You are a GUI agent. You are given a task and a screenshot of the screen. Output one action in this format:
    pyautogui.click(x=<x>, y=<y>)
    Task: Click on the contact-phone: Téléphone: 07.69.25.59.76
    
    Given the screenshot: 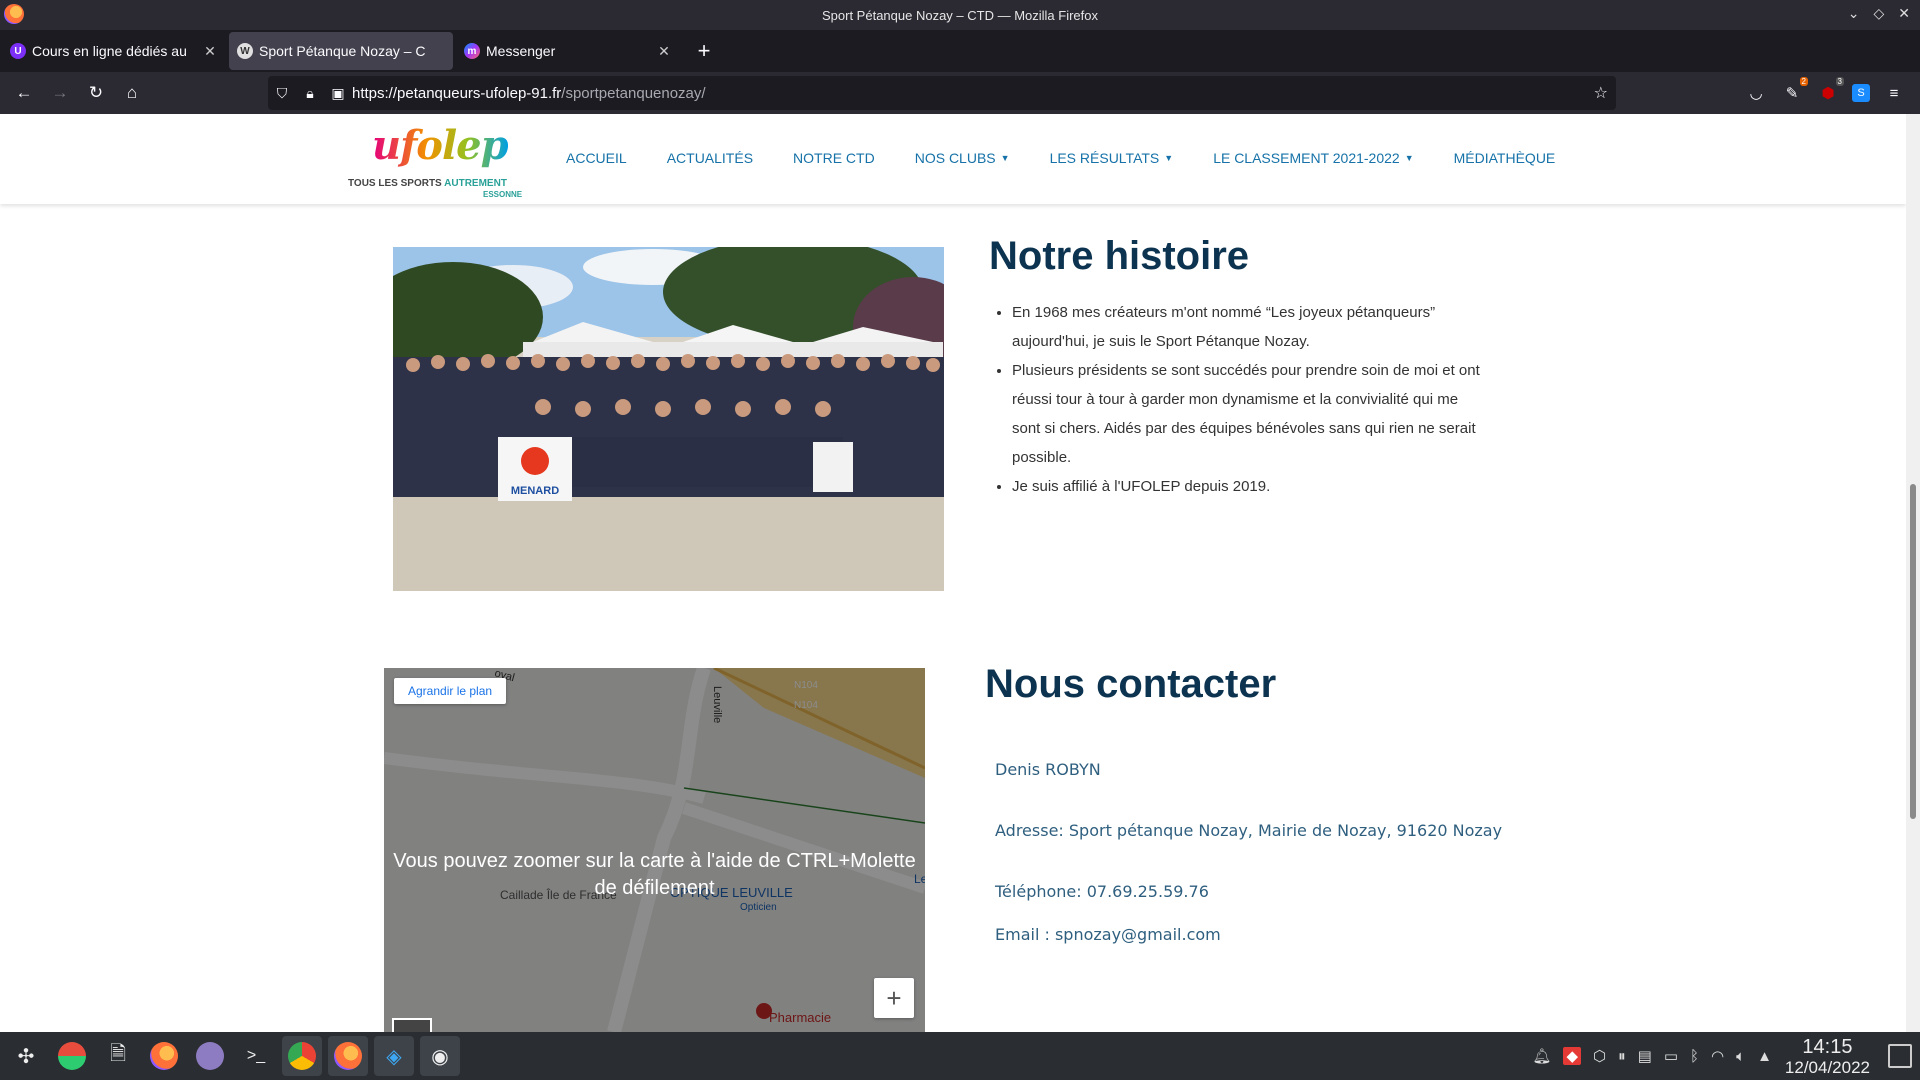 What is the action you would take?
    pyautogui.click(x=1102, y=891)
    